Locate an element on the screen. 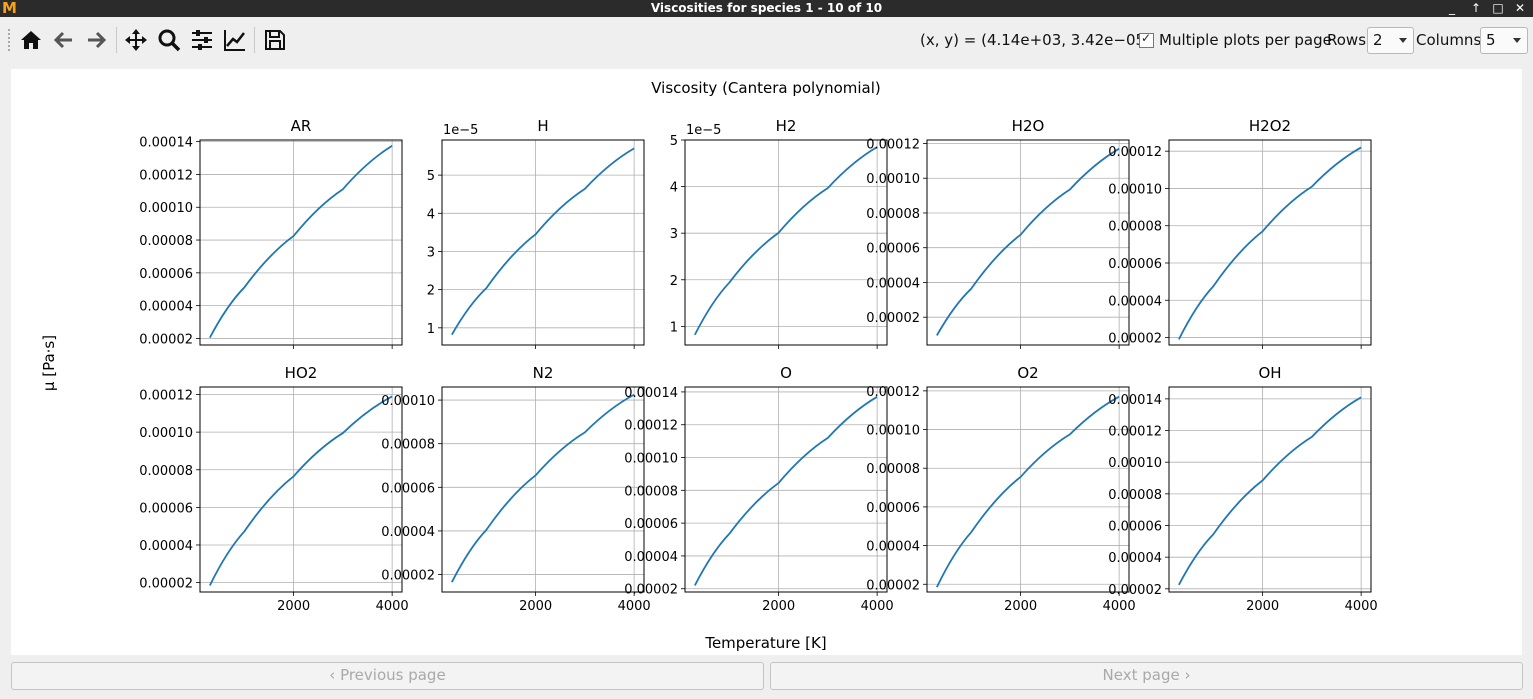 The height and width of the screenshot is (699, 1533). toolbar-grip is located at coordinates (10, 40).